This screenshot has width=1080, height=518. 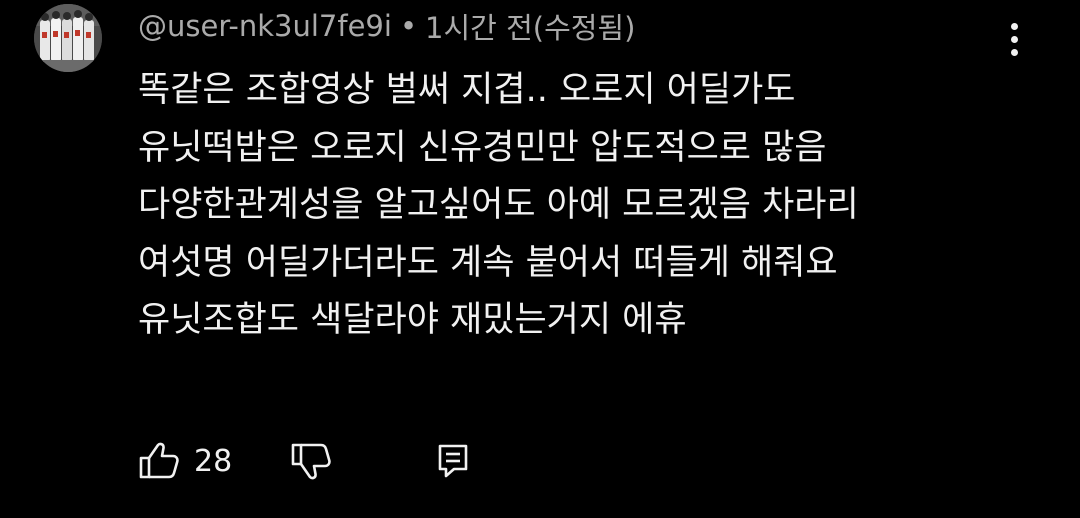 What do you see at coordinates (213, 461) in the screenshot?
I see `like-count: 28` at bounding box center [213, 461].